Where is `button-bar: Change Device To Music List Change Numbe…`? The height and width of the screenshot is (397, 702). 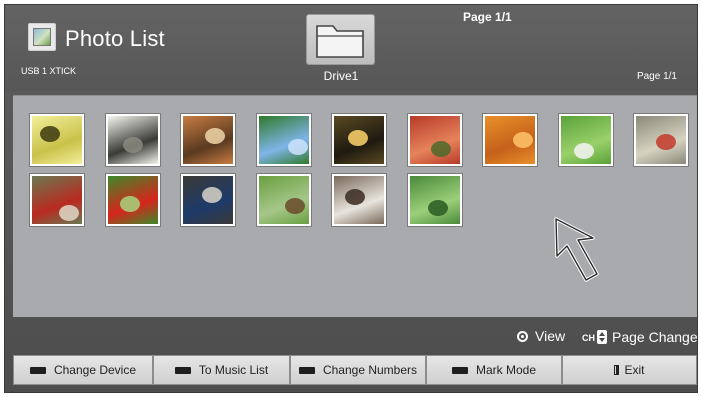
button-bar: Change Device To Music List Change Numbe… is located at coordinates (355, 370).